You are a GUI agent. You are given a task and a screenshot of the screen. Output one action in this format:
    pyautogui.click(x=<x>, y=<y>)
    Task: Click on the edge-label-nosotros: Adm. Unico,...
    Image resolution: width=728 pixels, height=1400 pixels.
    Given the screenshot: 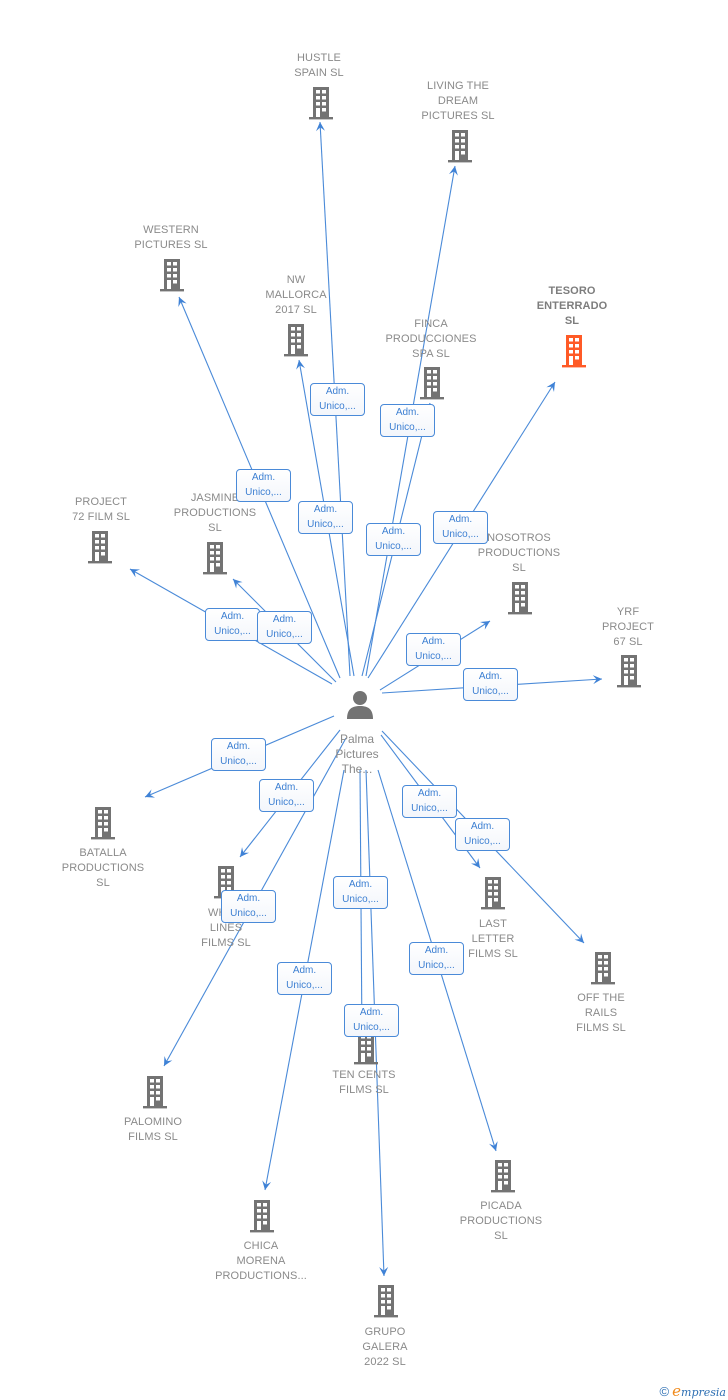 What is the action you would take?
    pyautogui.click(x=433, y=649)
    